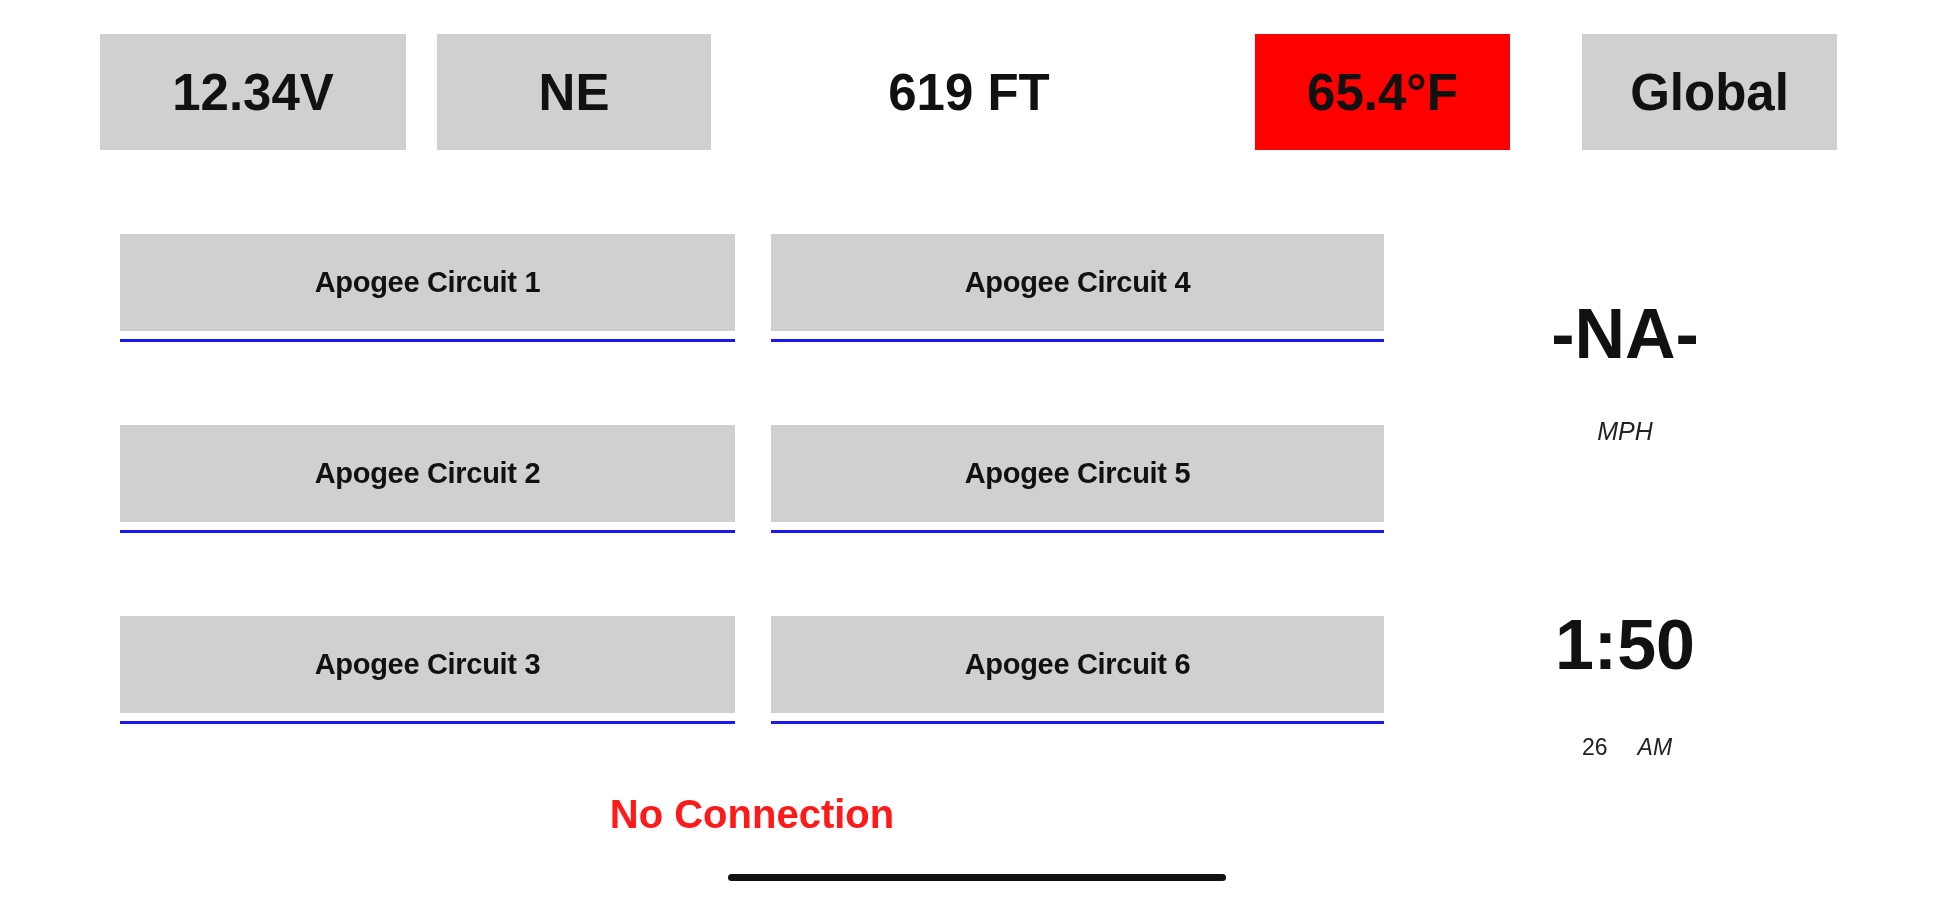 The image size is (1953, 900). I want to click on clock-time: 1:50, so click(1625, 645).